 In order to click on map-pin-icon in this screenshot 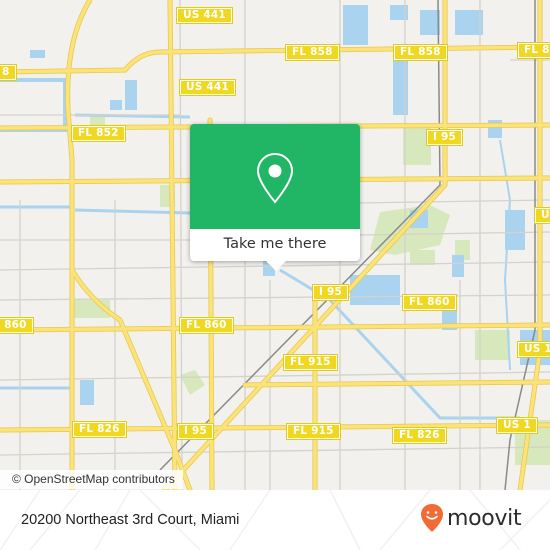, I will do `click(275, 178)`.